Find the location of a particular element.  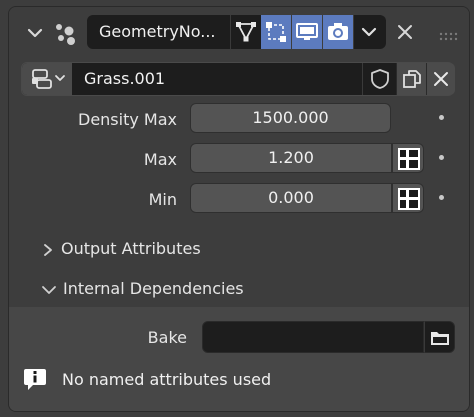

render-toggle is located at coordinates (338, 32).